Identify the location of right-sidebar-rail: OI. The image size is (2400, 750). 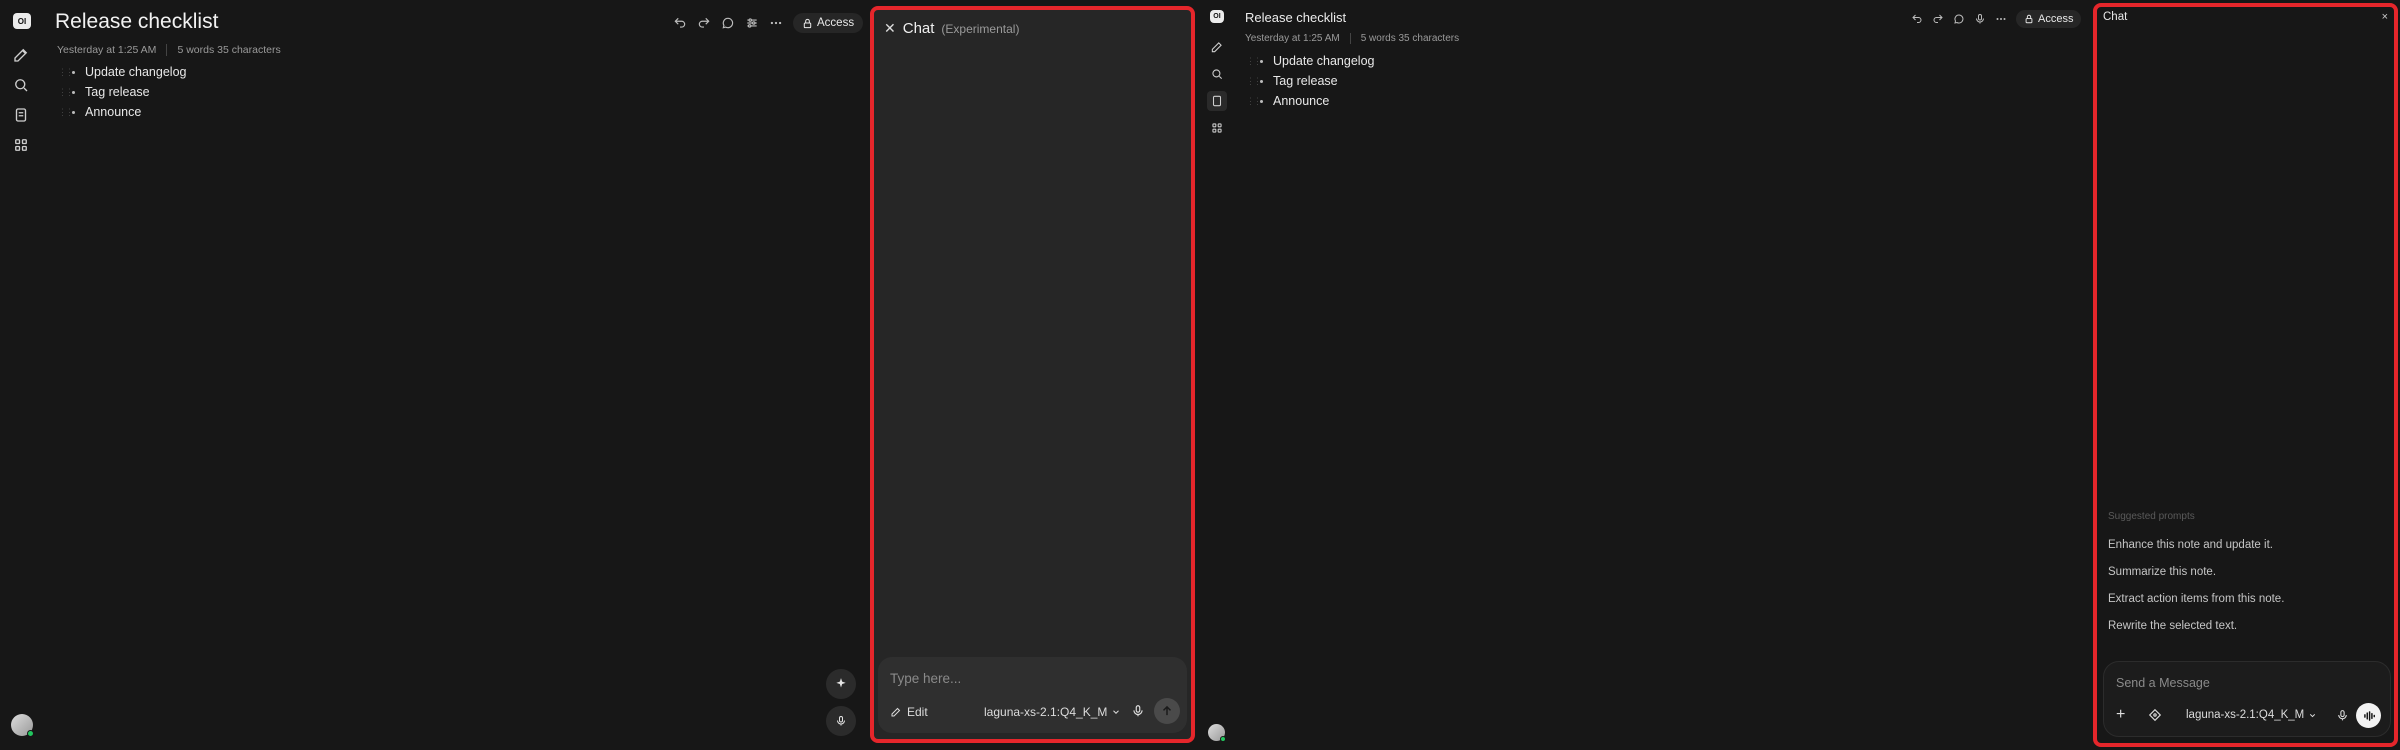
(1216, 375).